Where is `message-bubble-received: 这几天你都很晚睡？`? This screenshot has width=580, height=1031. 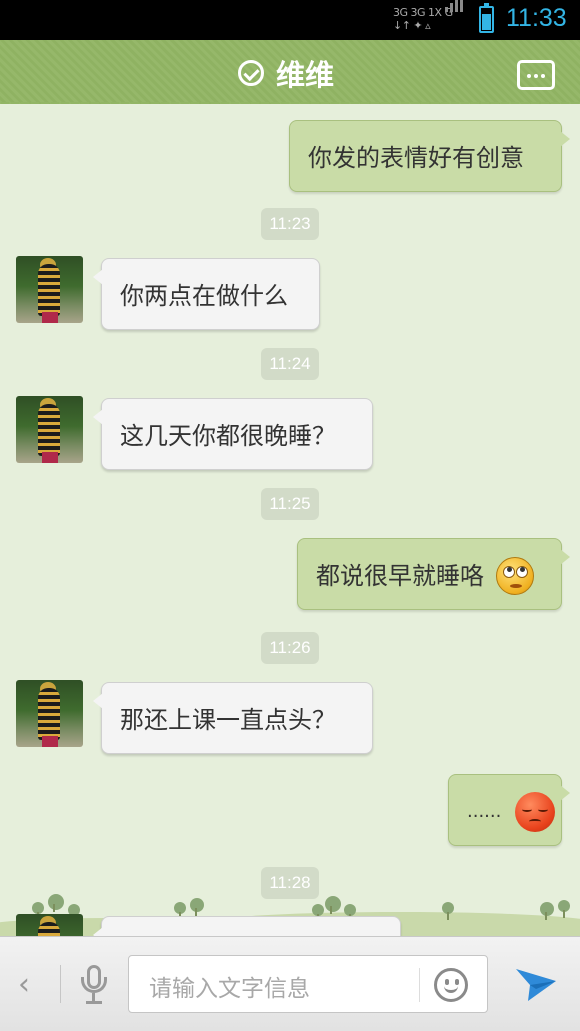 message-bubble-received: 这几天你都很晚睡？ is located at coordinates (233, 434).